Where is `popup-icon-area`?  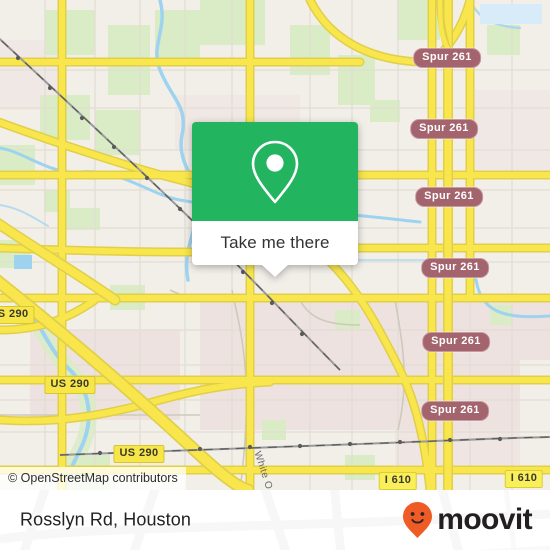 popup-icon-area is located at coordinates (275, 171).